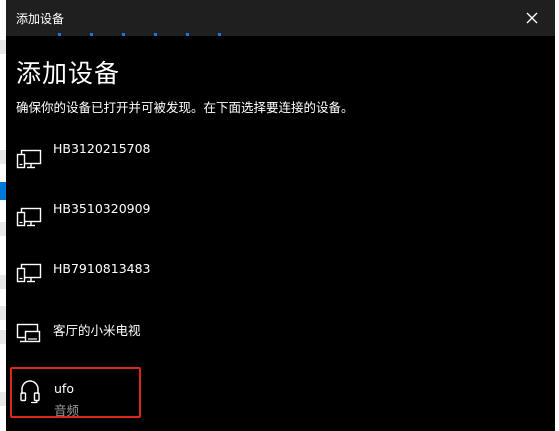 This screenshot has height=431, width=559. I want to click on device-name: ufo, so click(64, 388).